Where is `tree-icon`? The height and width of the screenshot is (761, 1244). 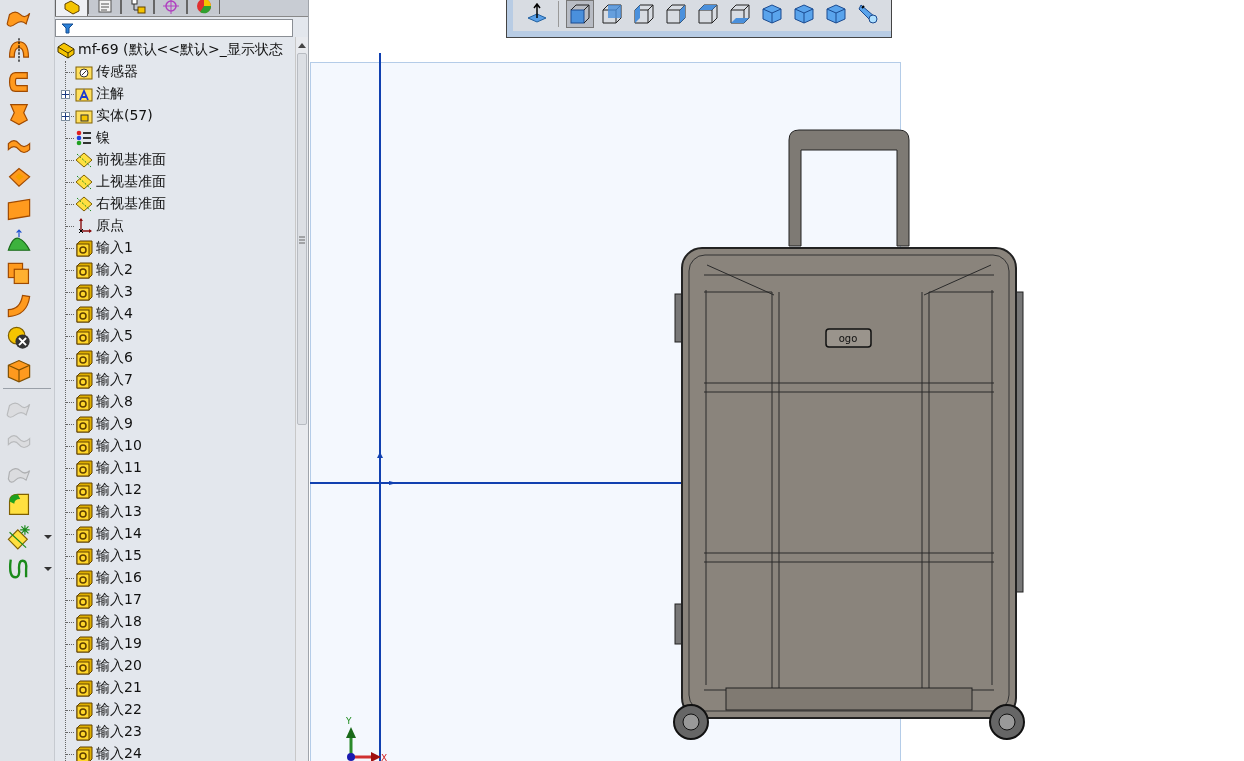 tree-icon is located at coordinates (71, 8).